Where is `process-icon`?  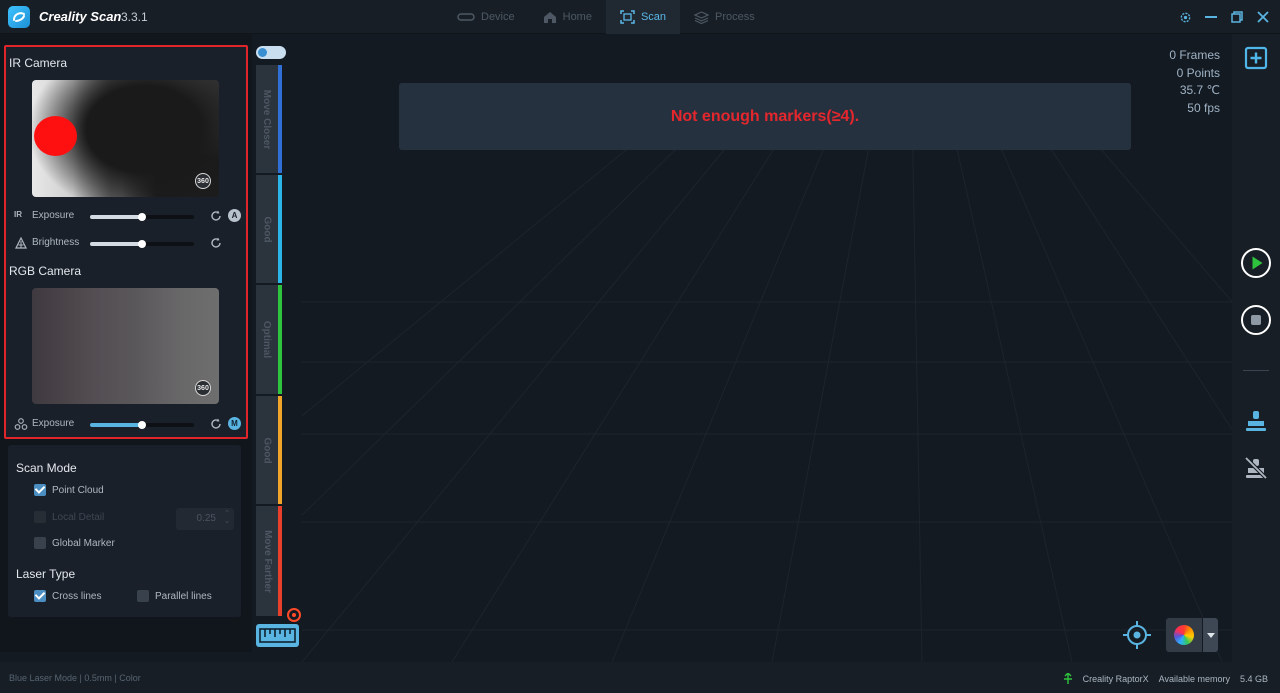
process-icon is located at coordinates (702, 17).